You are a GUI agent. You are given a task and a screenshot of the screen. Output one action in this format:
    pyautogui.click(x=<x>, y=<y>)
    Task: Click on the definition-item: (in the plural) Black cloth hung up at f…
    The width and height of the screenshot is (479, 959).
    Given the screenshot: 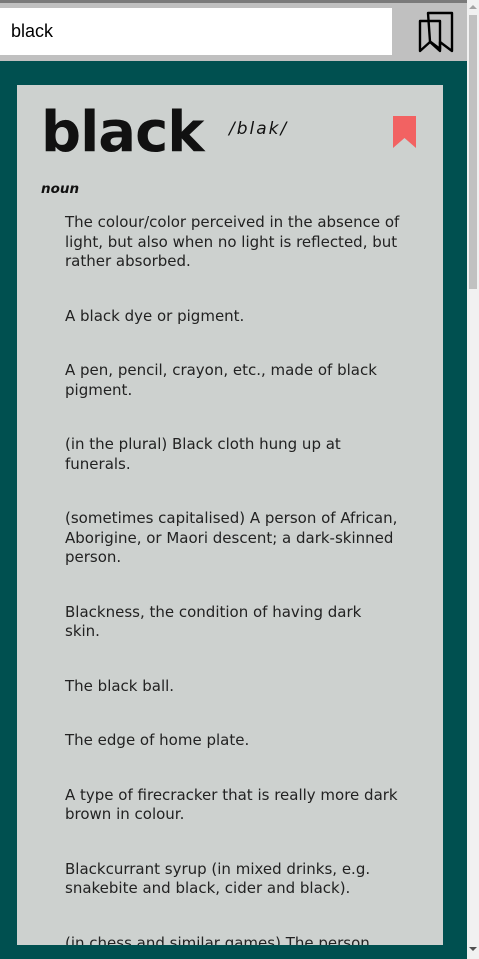 What is the action you would take?
    pyautogui.click(x=203, y=454)
    